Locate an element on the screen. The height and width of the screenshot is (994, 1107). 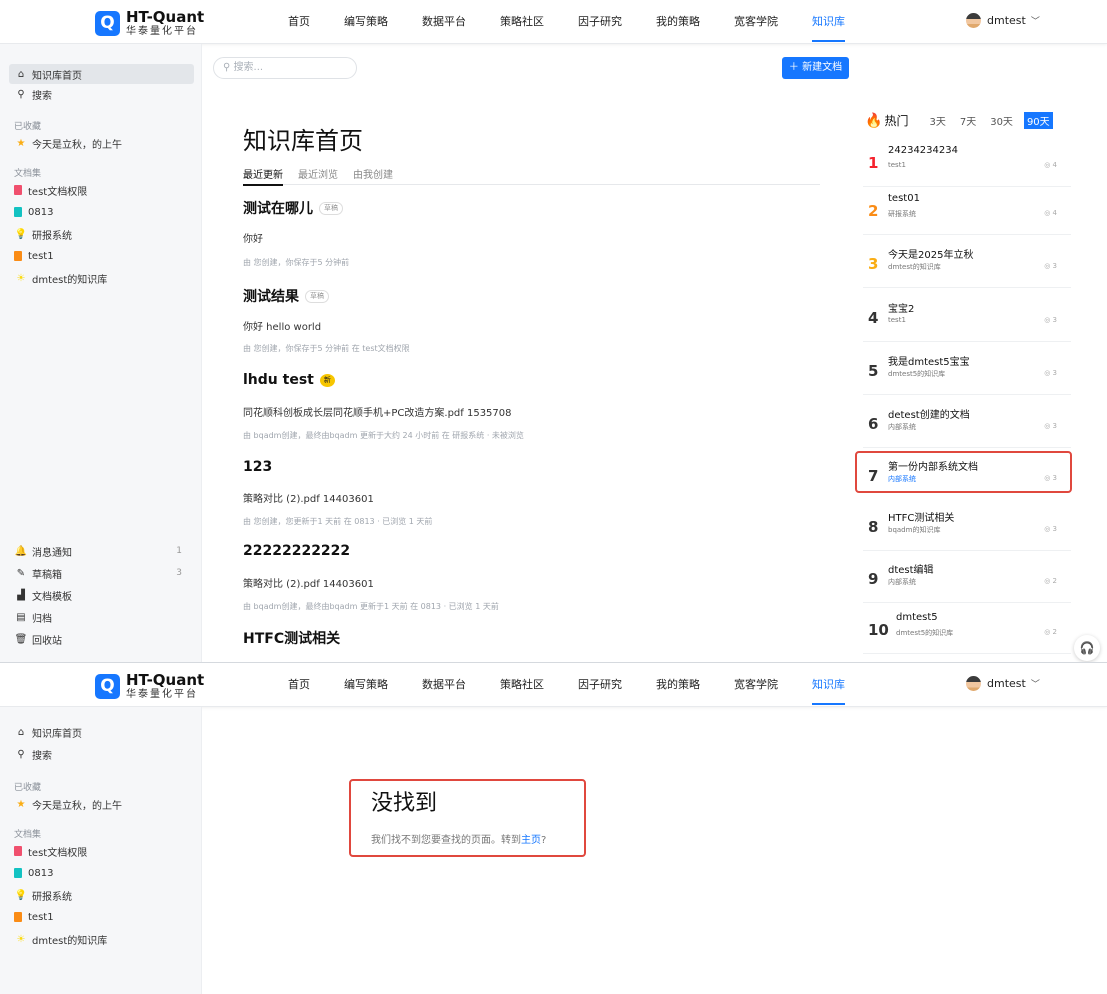
hot-item: 3 今天是2025年立秋 dmtest的知识库 ◎ 3 is located at coordinates (967, 264).